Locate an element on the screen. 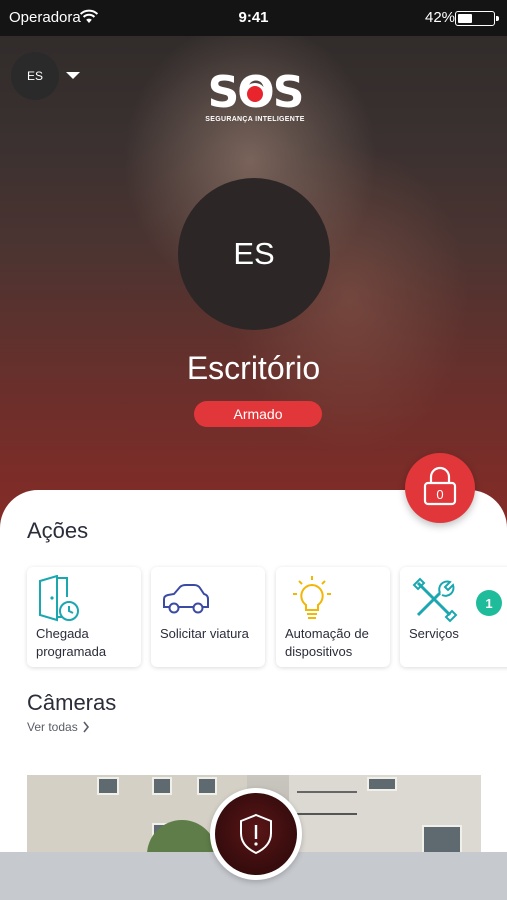 This screenshot has height=900, width=507. actions-title: Ações is located at coordinates (58, 530).